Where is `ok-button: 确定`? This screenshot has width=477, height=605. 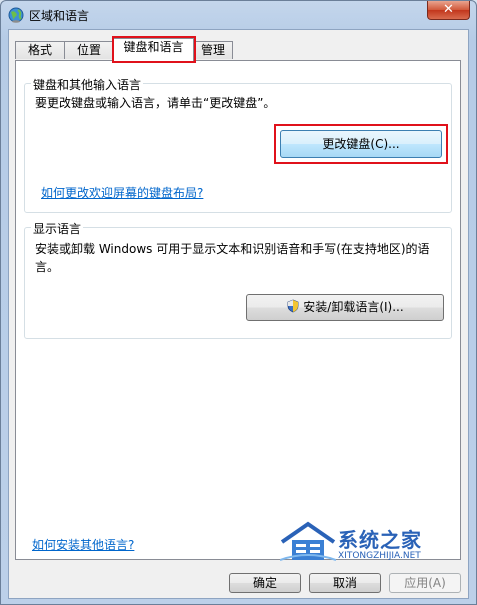
ok-button: 确定 is located at coordinates (265, 583).